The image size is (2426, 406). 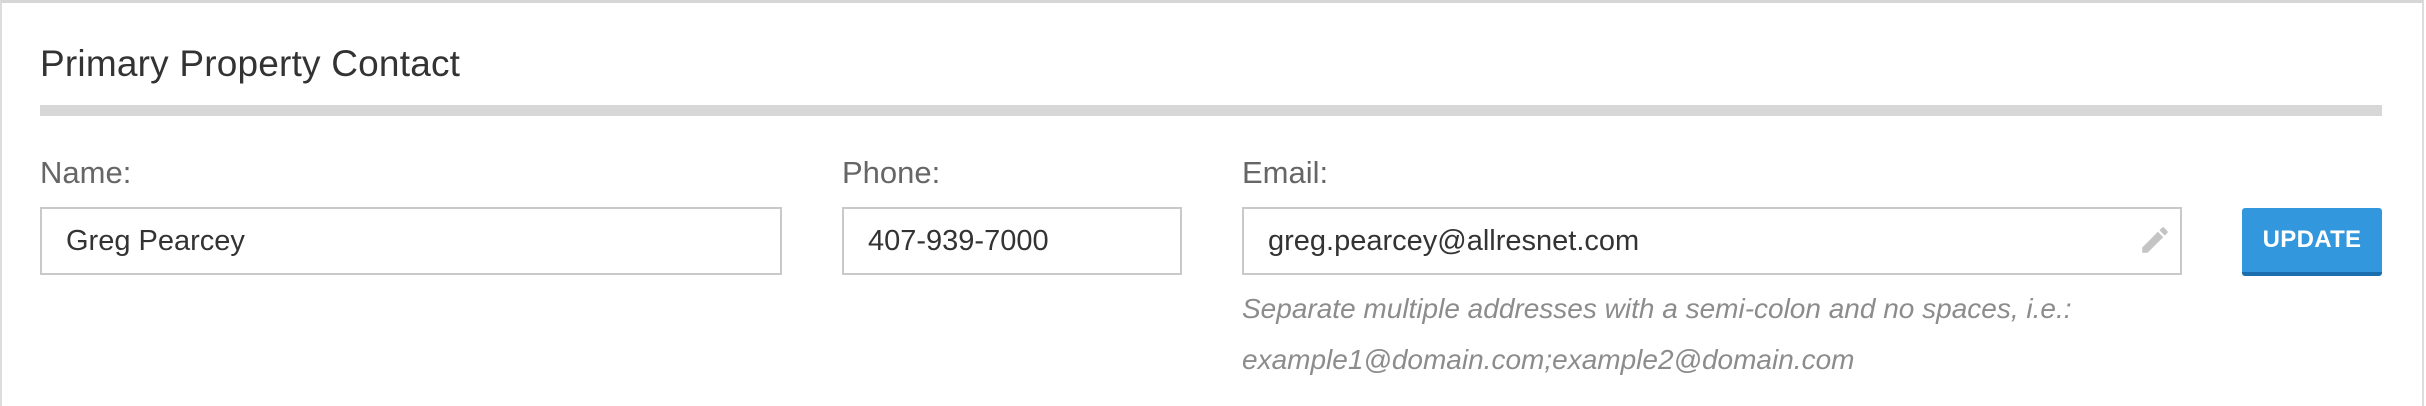 What do you see at coordinates (1712, 241) in the screenshot?
I see `email-input` at bounding box center [1712, 241].